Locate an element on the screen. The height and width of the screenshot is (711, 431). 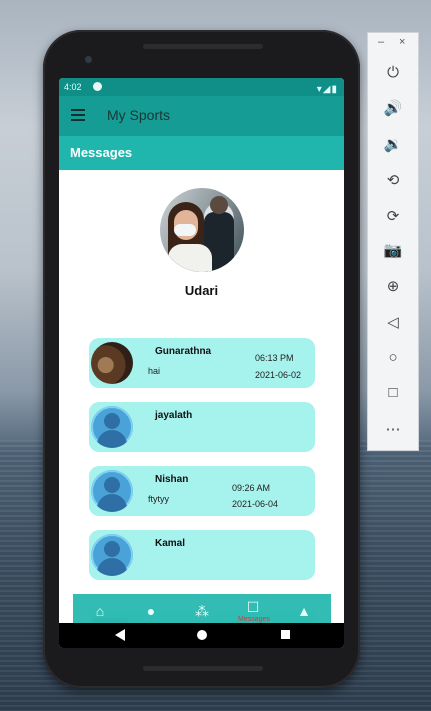
status-time: 4:02 is located at coordinates (73, 87).